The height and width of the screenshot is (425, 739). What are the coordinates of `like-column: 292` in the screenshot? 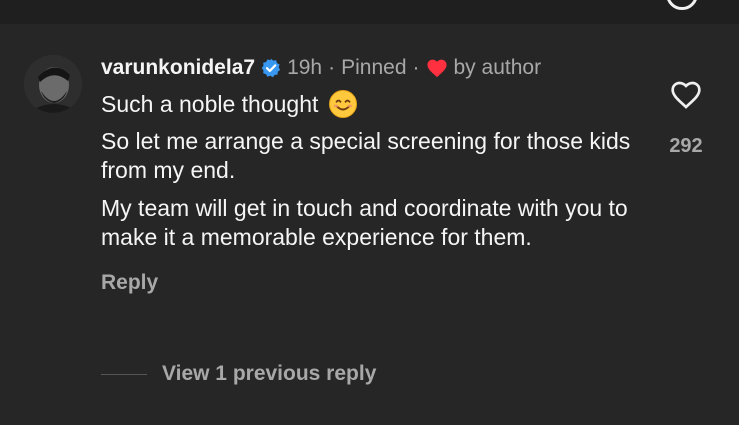 It's located at (686, 119).